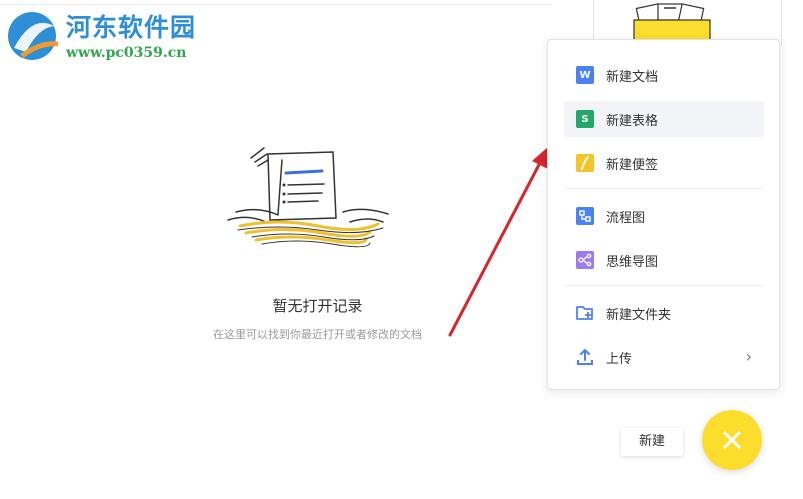  Describe the element at coordinates (500, 242) in the screenshot. I see `annotation-arrow-icon` at that location.